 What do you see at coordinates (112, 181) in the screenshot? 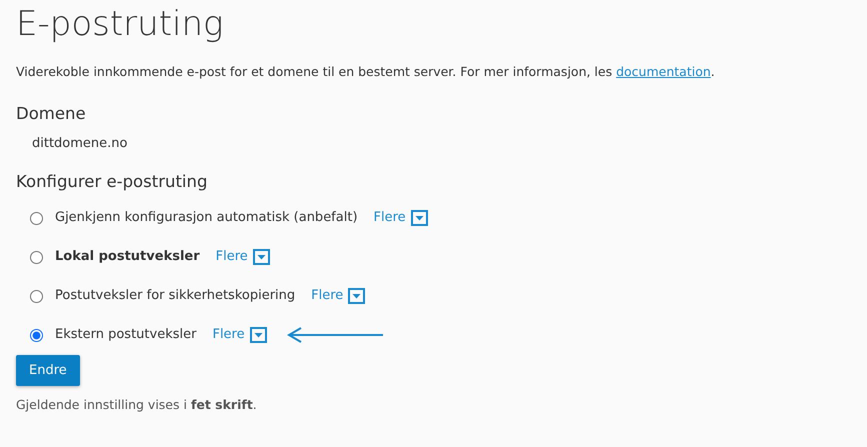
I see `section-heading: Konfigurer e-postruting` at bounding box center [112, 181].